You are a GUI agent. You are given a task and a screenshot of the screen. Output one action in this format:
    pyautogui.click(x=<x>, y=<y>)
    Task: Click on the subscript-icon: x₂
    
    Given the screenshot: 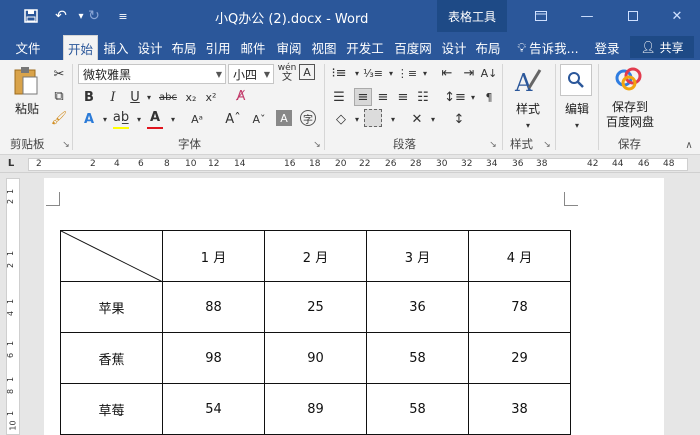 What is the action you would take?
    pyautogui.click(x=191, y=97)
    